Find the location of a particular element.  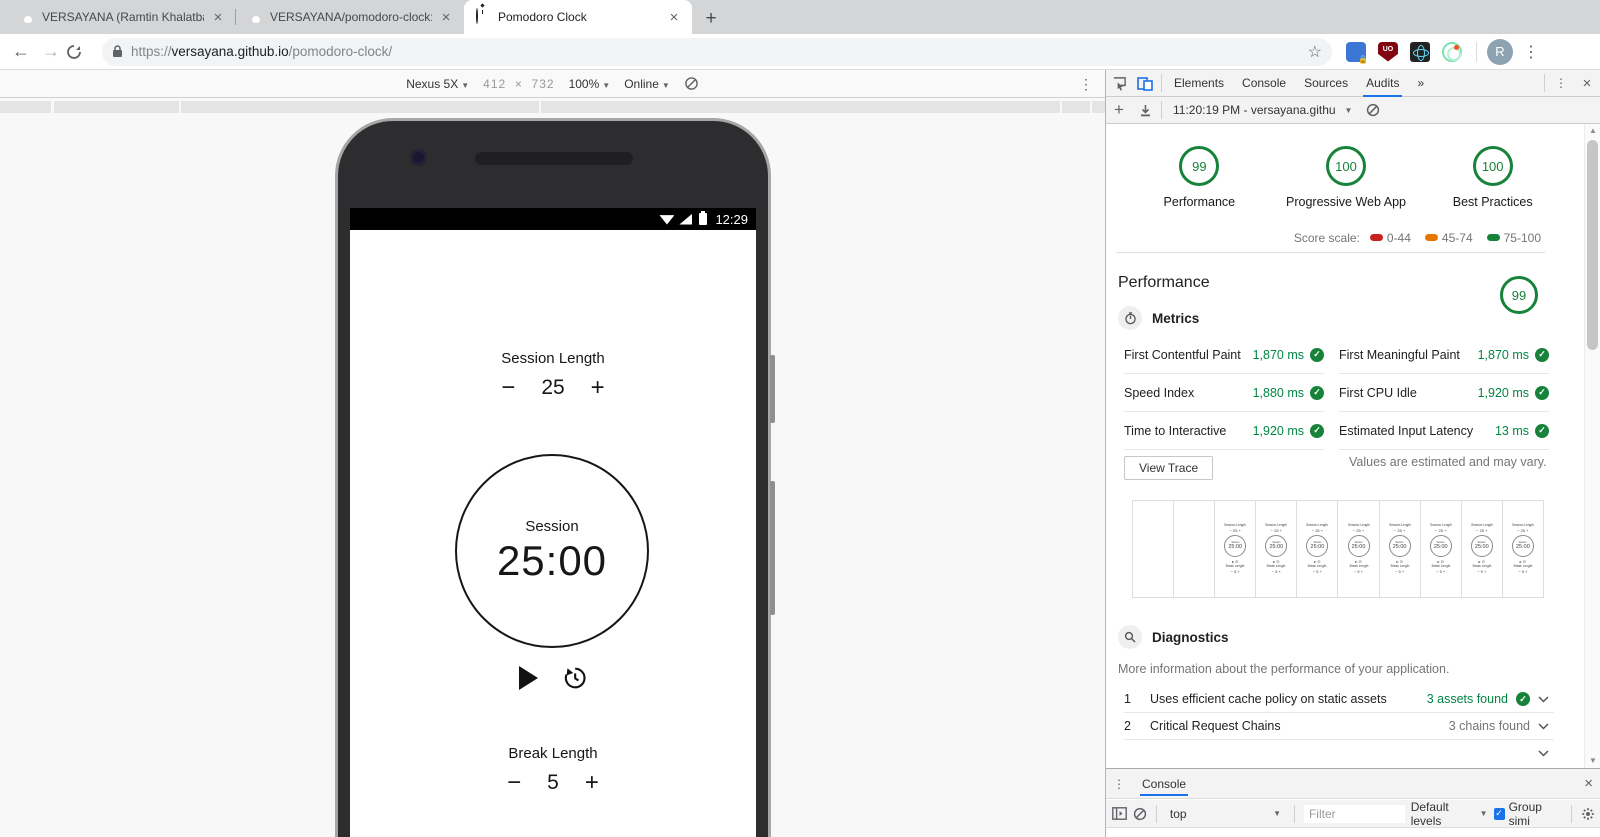

show-console-sidebar-icon is located at coordinates (1119, 813).